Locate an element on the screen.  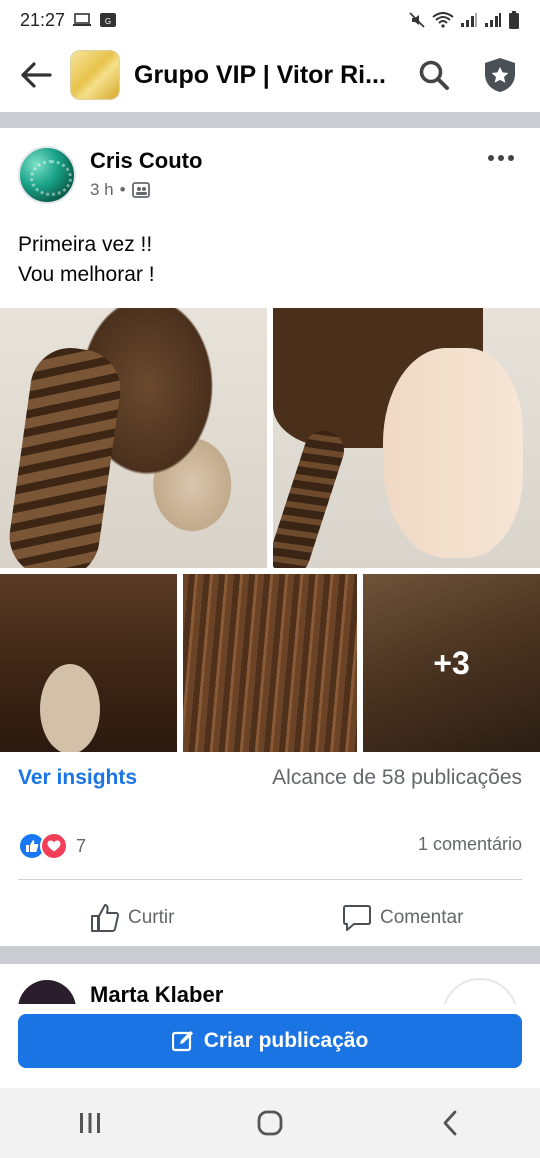
edit-icon is located at coordinates (182, 1041).